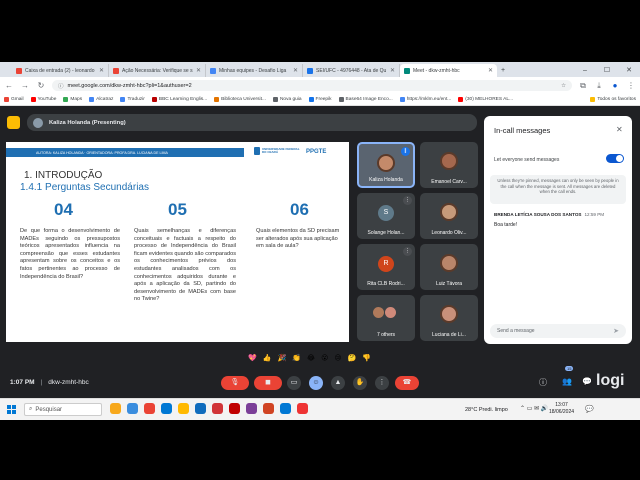 This screenshot has width=640, height=480. Describe the element at coordinates (386, 267) in the screenshot. I see `participant-tile: R Rita CLB Rodri... ⋮` at that location.